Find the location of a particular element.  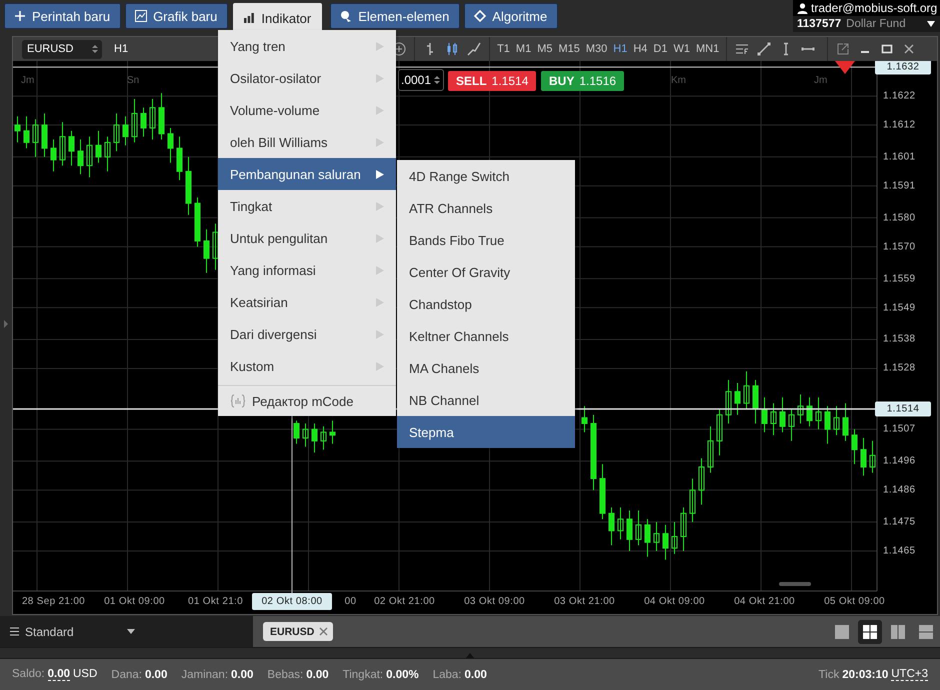

menu-item: MA Chanels is located at coordinates (486, 368).